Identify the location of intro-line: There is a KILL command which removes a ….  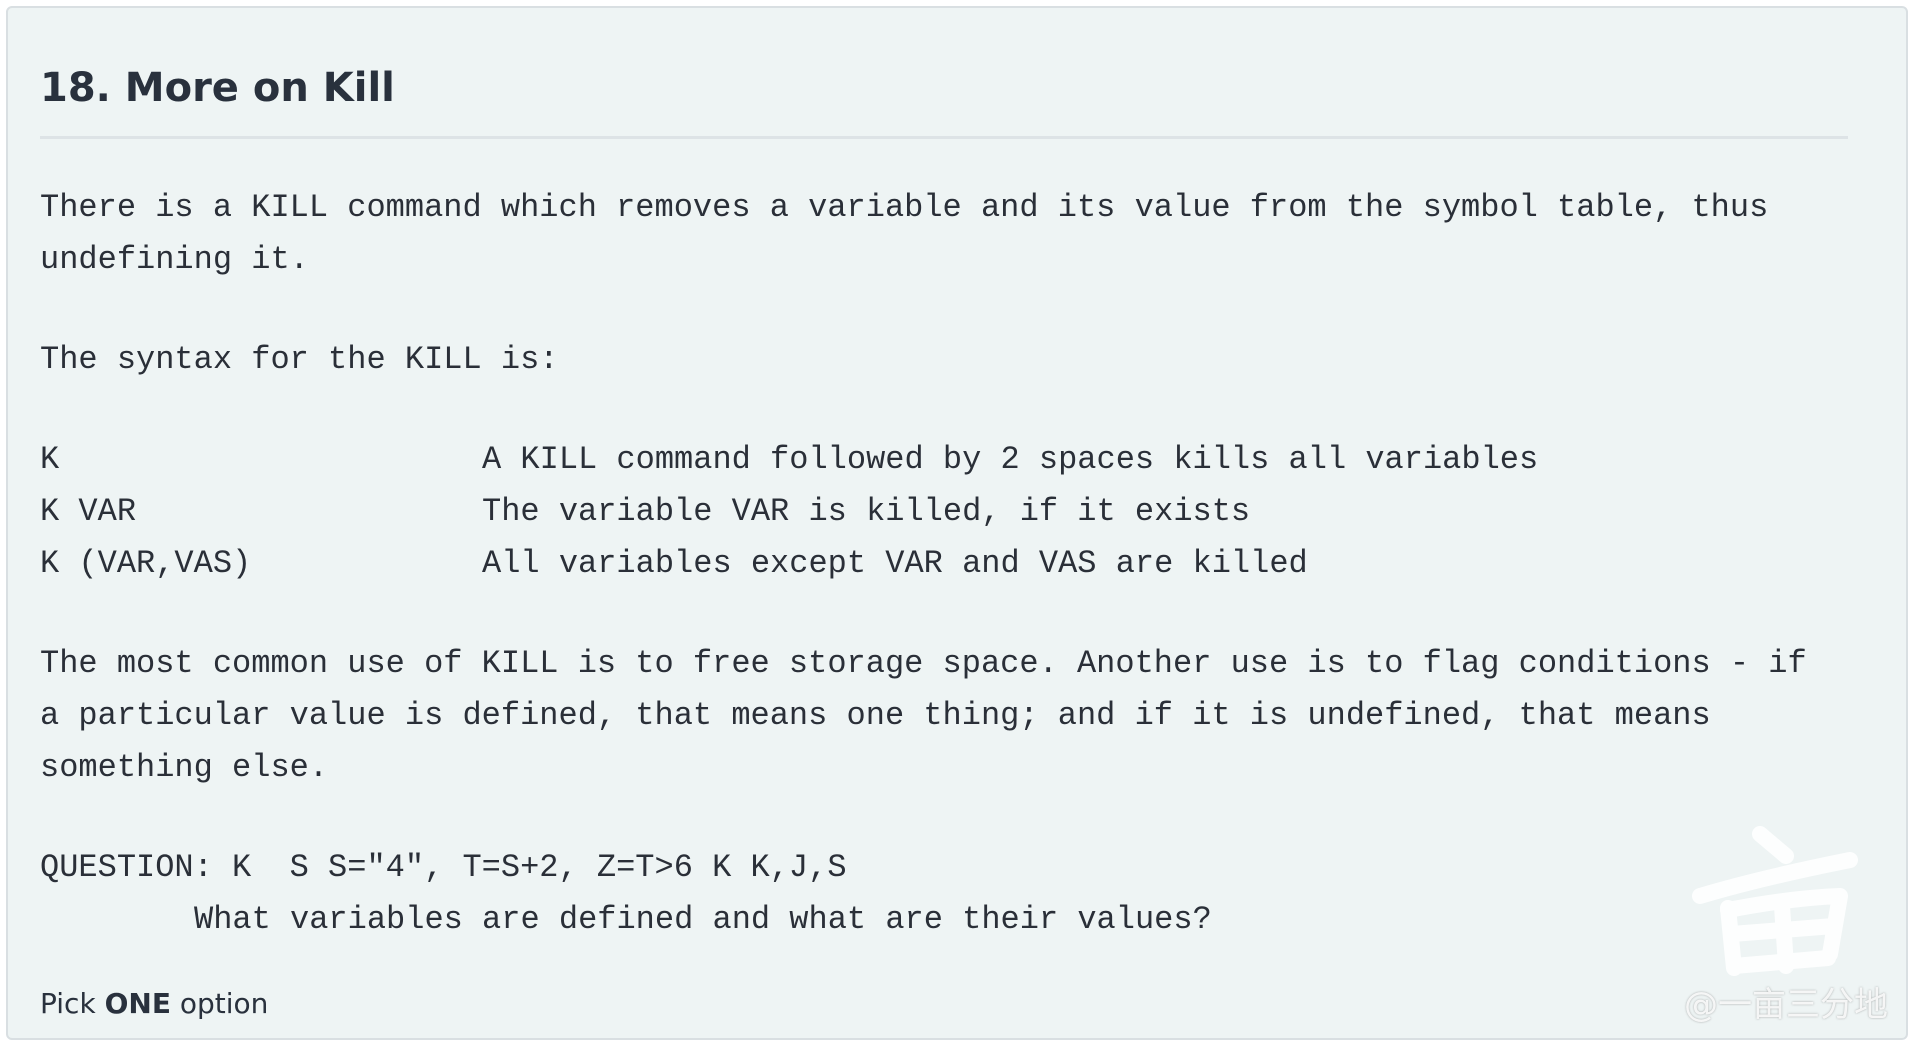
(904, 207).